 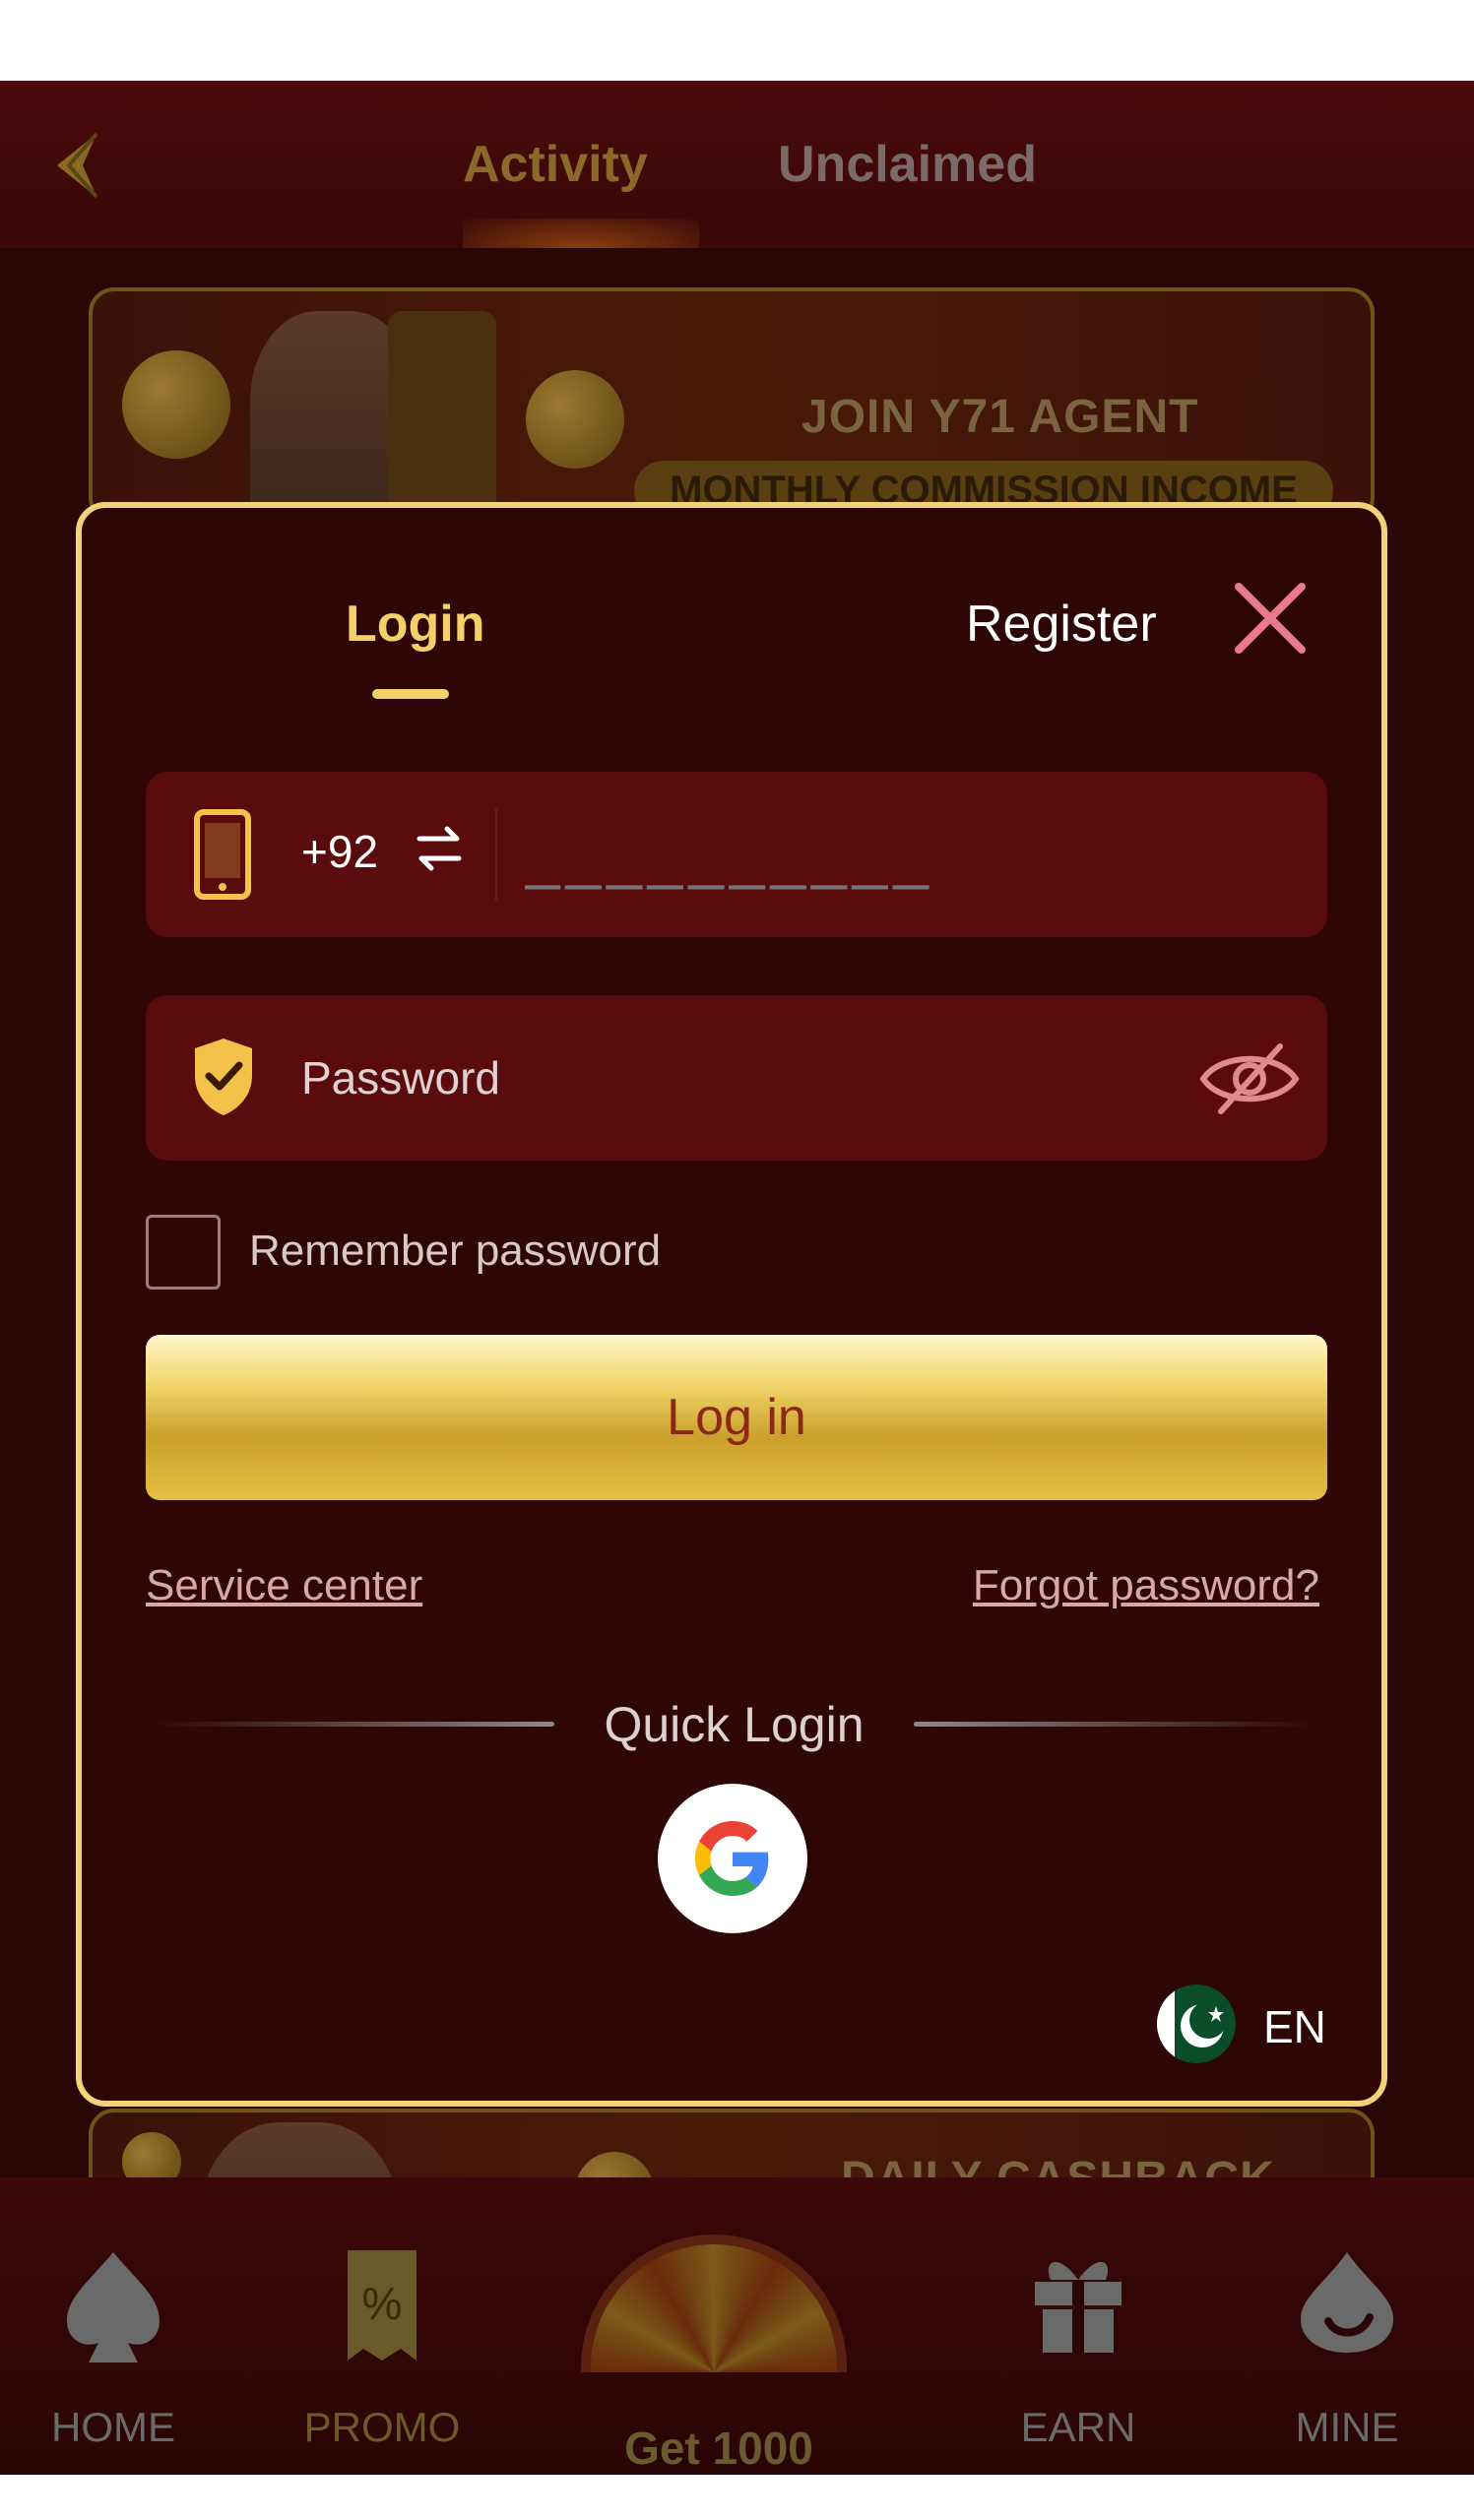 I want to click on tab-login: Login, so click(x=416, y=624).